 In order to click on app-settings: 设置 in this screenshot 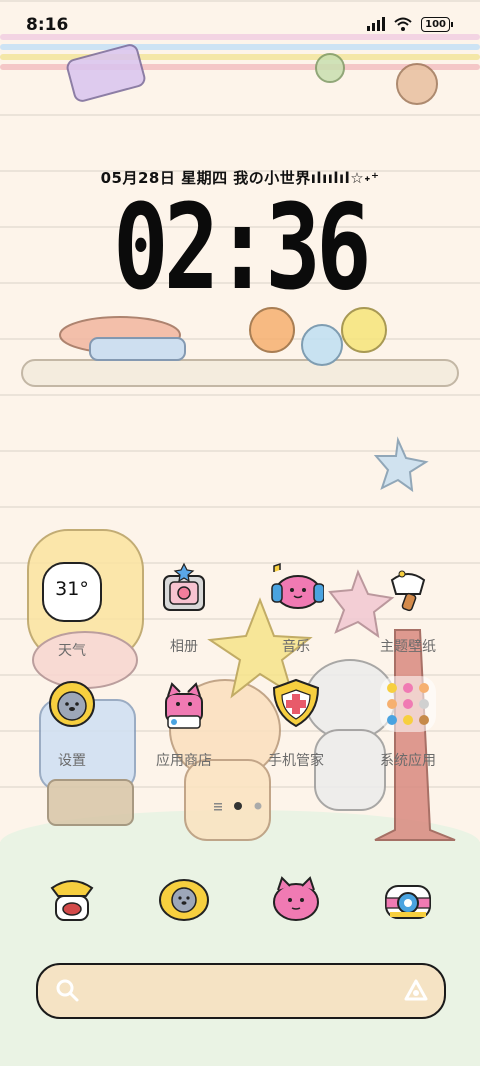, I will do `click(72, 723)`.